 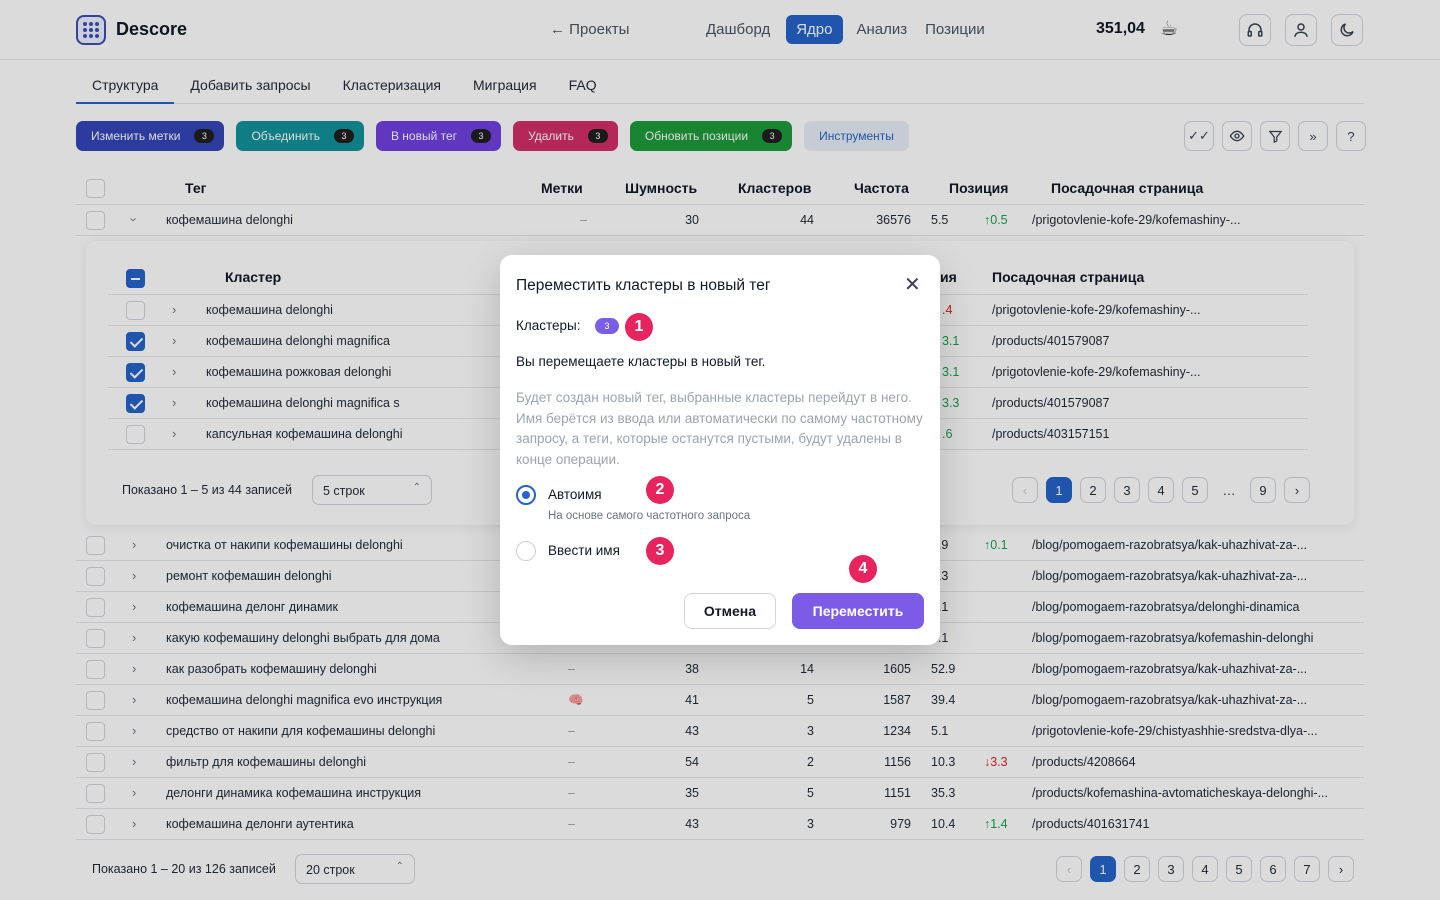 I want to click on clusters-label: Кластеры:, so click(x=548, y=325).